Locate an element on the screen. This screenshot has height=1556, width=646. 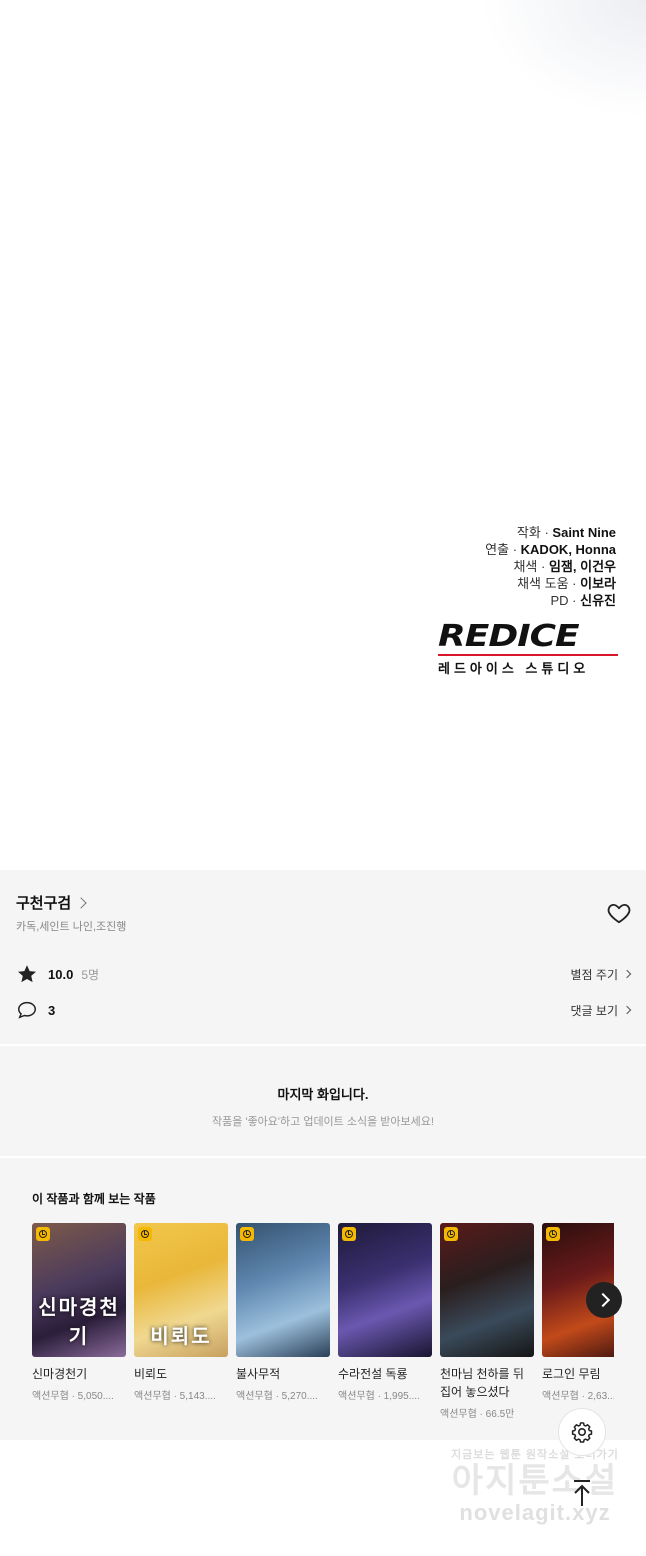
recommendation-title: 신마경천기 is located at coordinates (60, 1374).